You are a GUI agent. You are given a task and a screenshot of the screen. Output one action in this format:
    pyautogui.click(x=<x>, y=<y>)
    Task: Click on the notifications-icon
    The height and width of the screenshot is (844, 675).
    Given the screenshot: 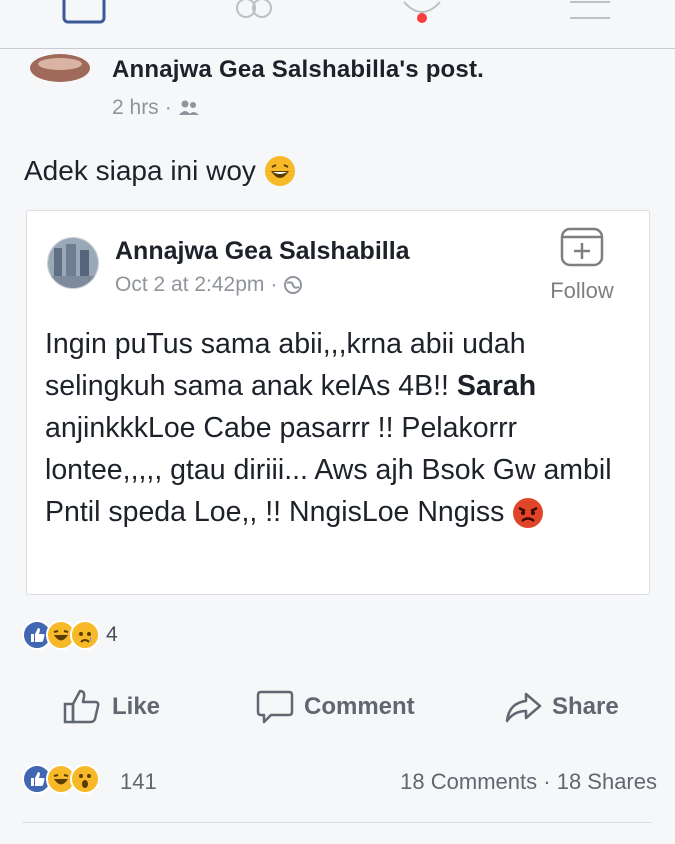 What is the action you would take?
    pyautogui.click(x=430, y=13)
    